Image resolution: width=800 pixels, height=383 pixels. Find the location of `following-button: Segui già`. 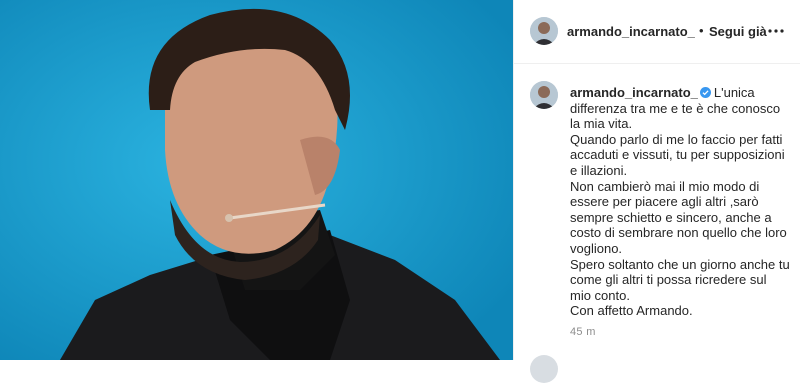

following-button: Segui già is located at coordinates (738, 31).